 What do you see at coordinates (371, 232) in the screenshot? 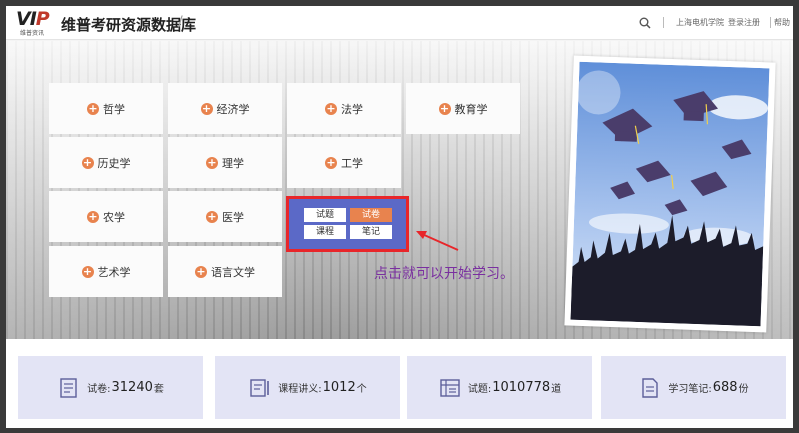
I see `popup-notes-button: 笔记` at bounding box center [371, 232].